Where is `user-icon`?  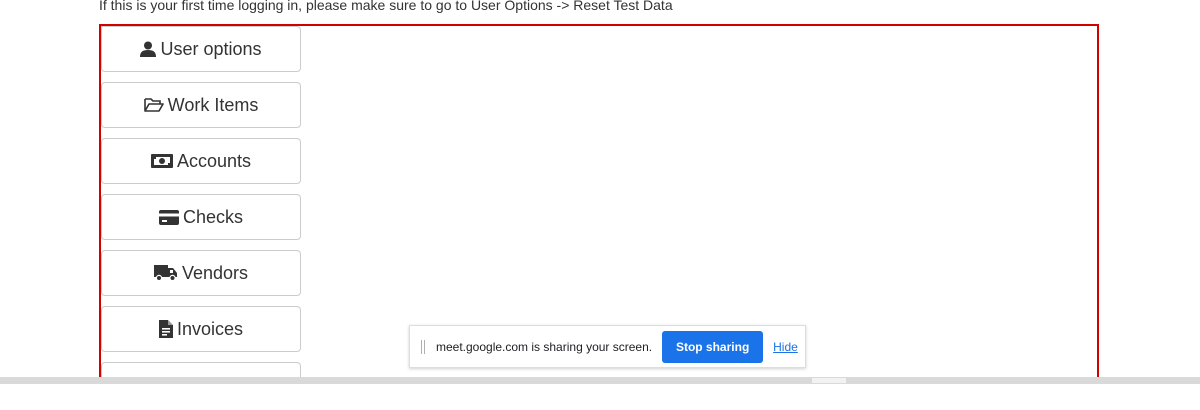 user-icon is located at coordinates (148, 49).